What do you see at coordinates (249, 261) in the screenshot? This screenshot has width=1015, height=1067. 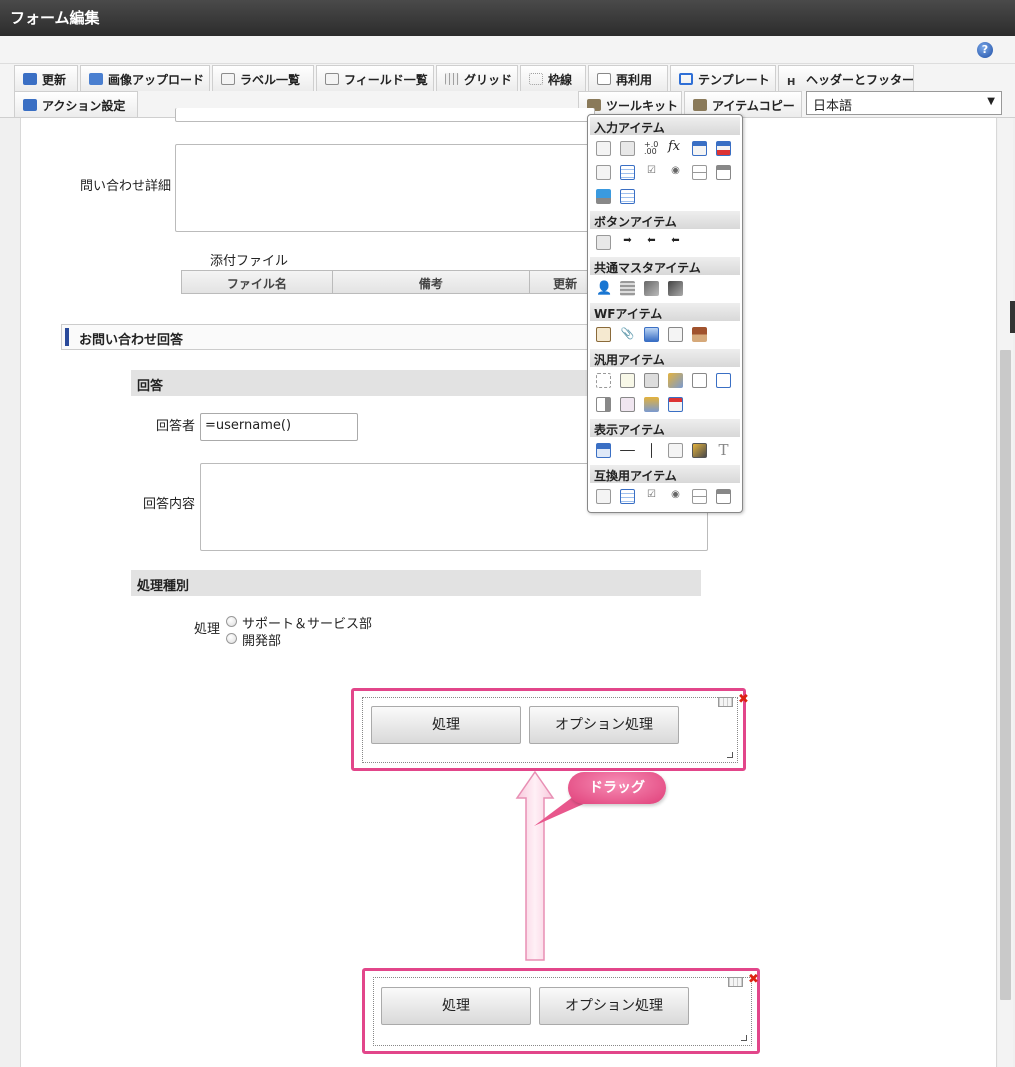 I see `attachment-label: 添付ファイル` at bounding box center [249, 261].